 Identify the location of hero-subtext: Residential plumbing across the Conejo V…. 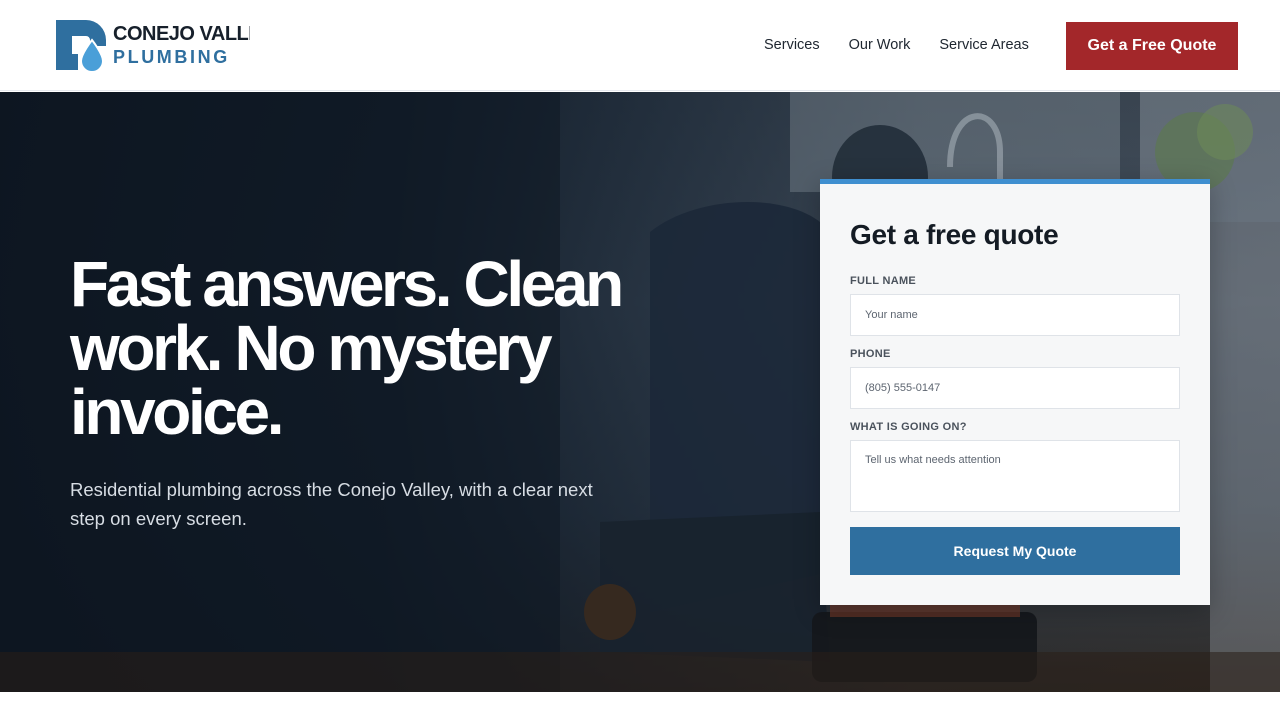
(331, 504).